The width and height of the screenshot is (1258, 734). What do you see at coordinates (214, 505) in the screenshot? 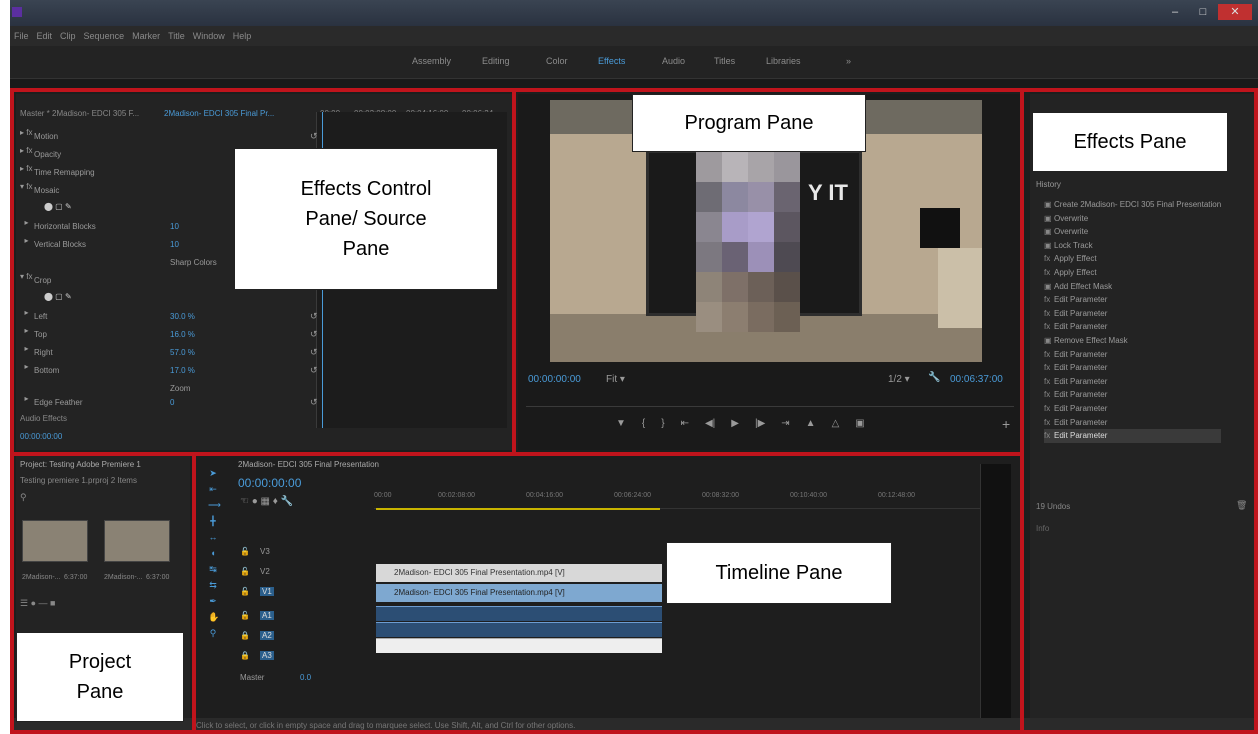
I see `ripple-edit-tool-icon: ⟶` at bounding box center [214, 505].